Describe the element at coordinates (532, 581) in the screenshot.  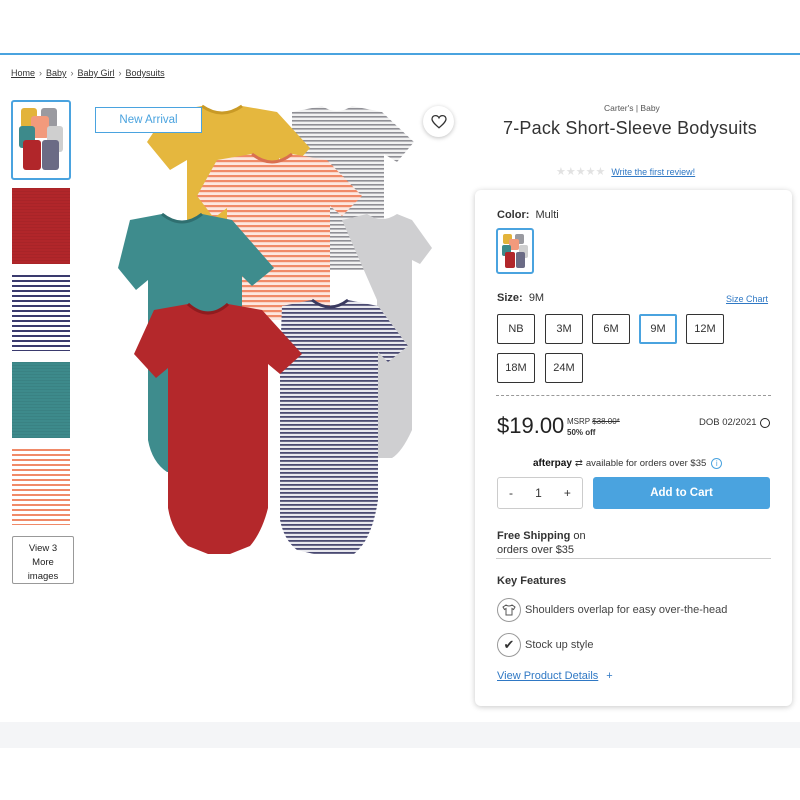
I see `key-features-title: Key Features` at that location.